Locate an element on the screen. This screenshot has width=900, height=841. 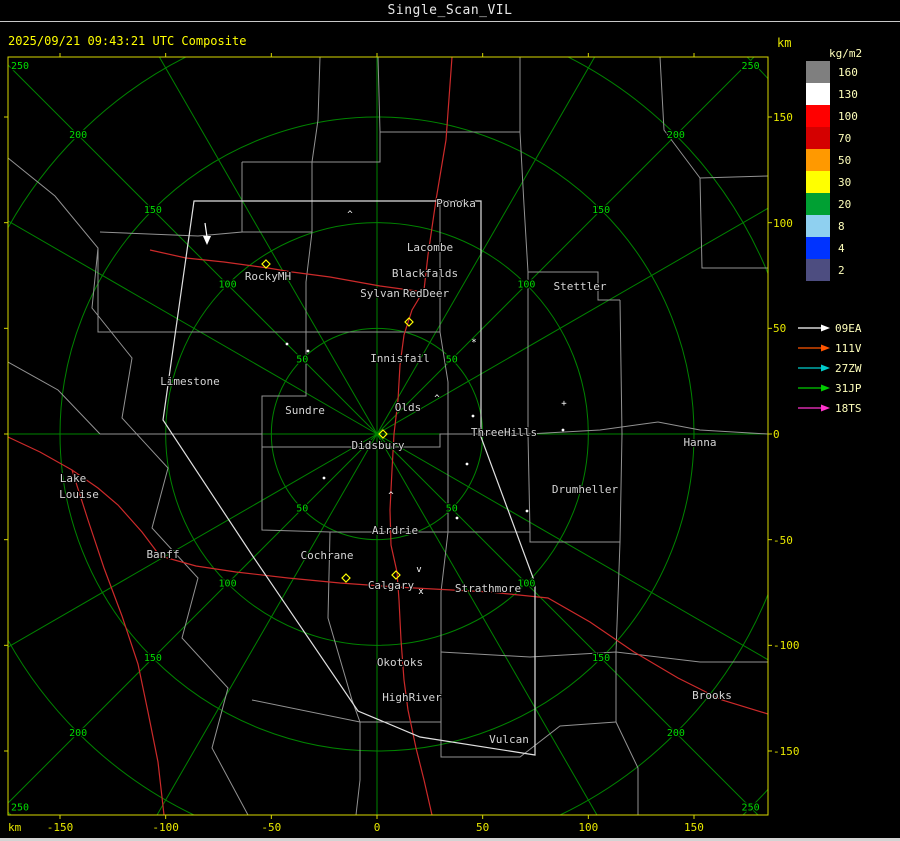
x-axis-tick-label: -150 is located at coordinates (60, 827).